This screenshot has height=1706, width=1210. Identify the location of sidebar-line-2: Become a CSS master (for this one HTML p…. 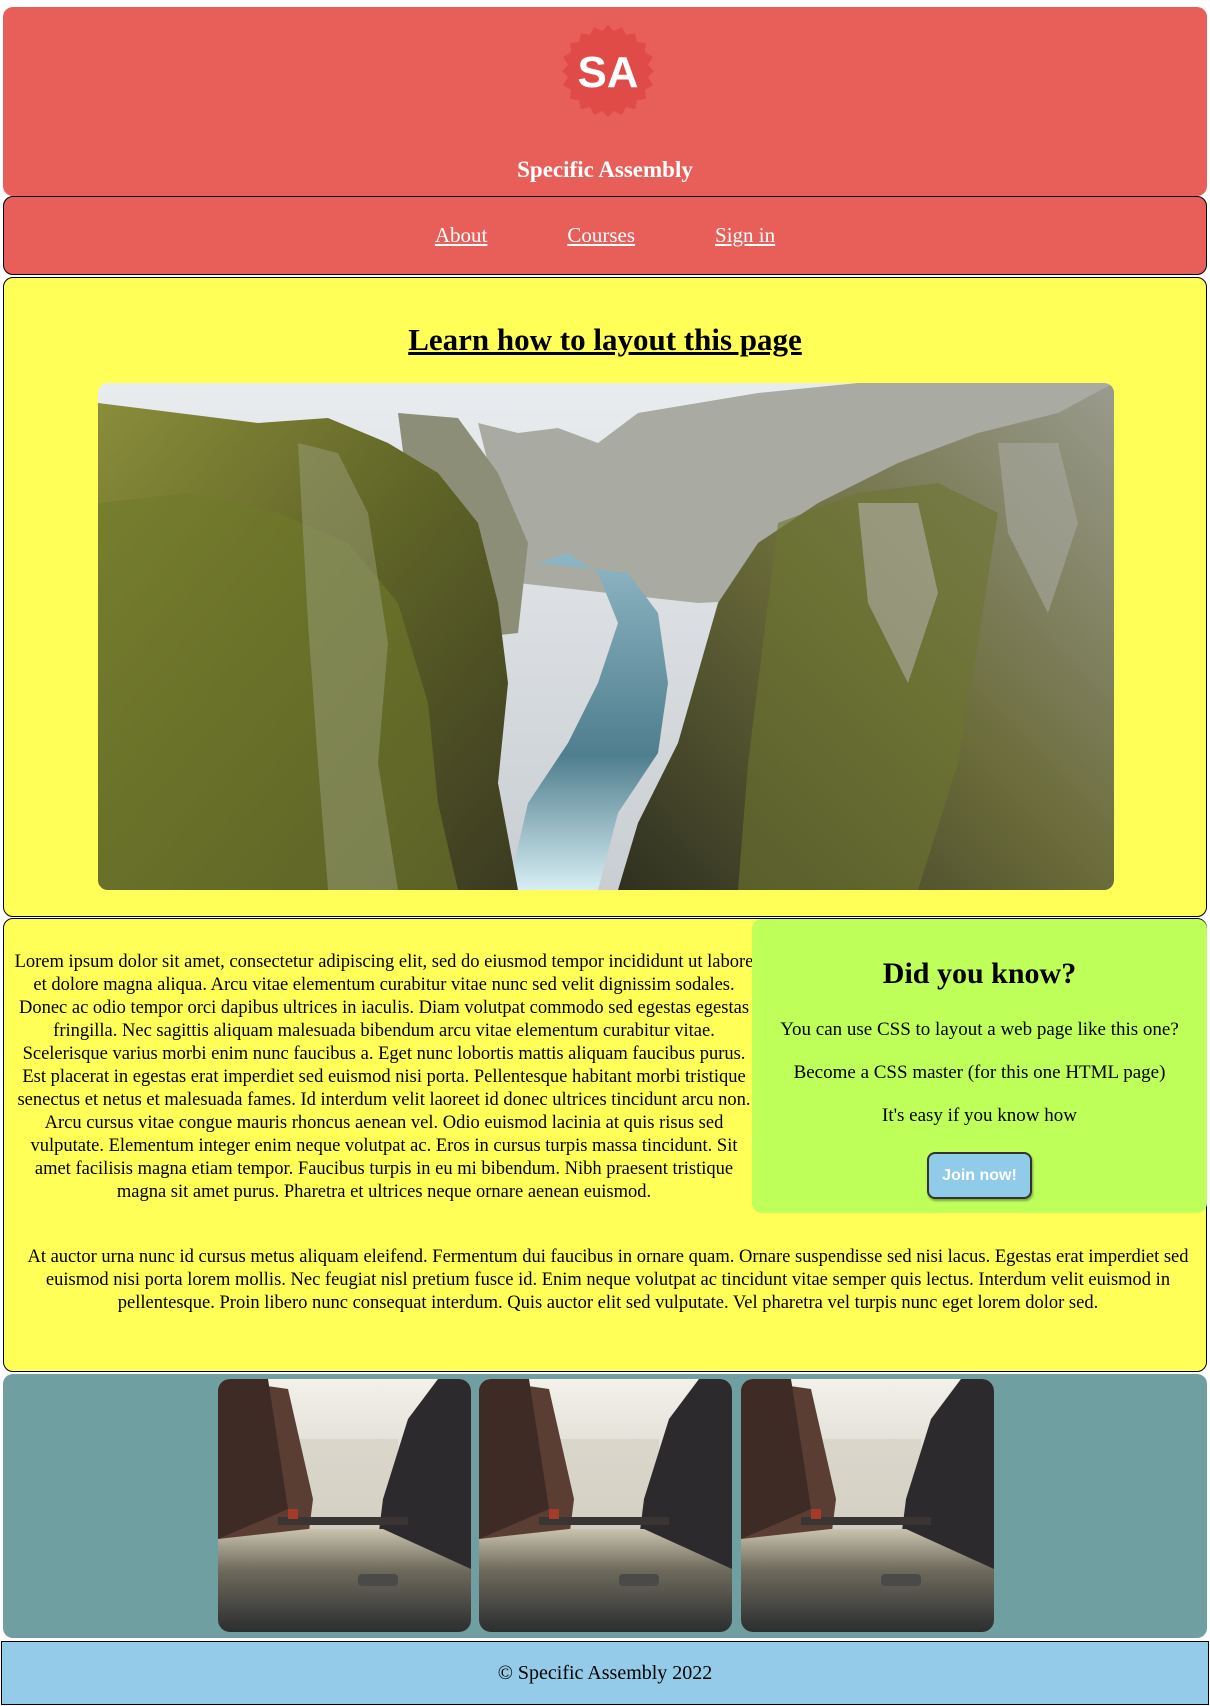
(979, 1072).